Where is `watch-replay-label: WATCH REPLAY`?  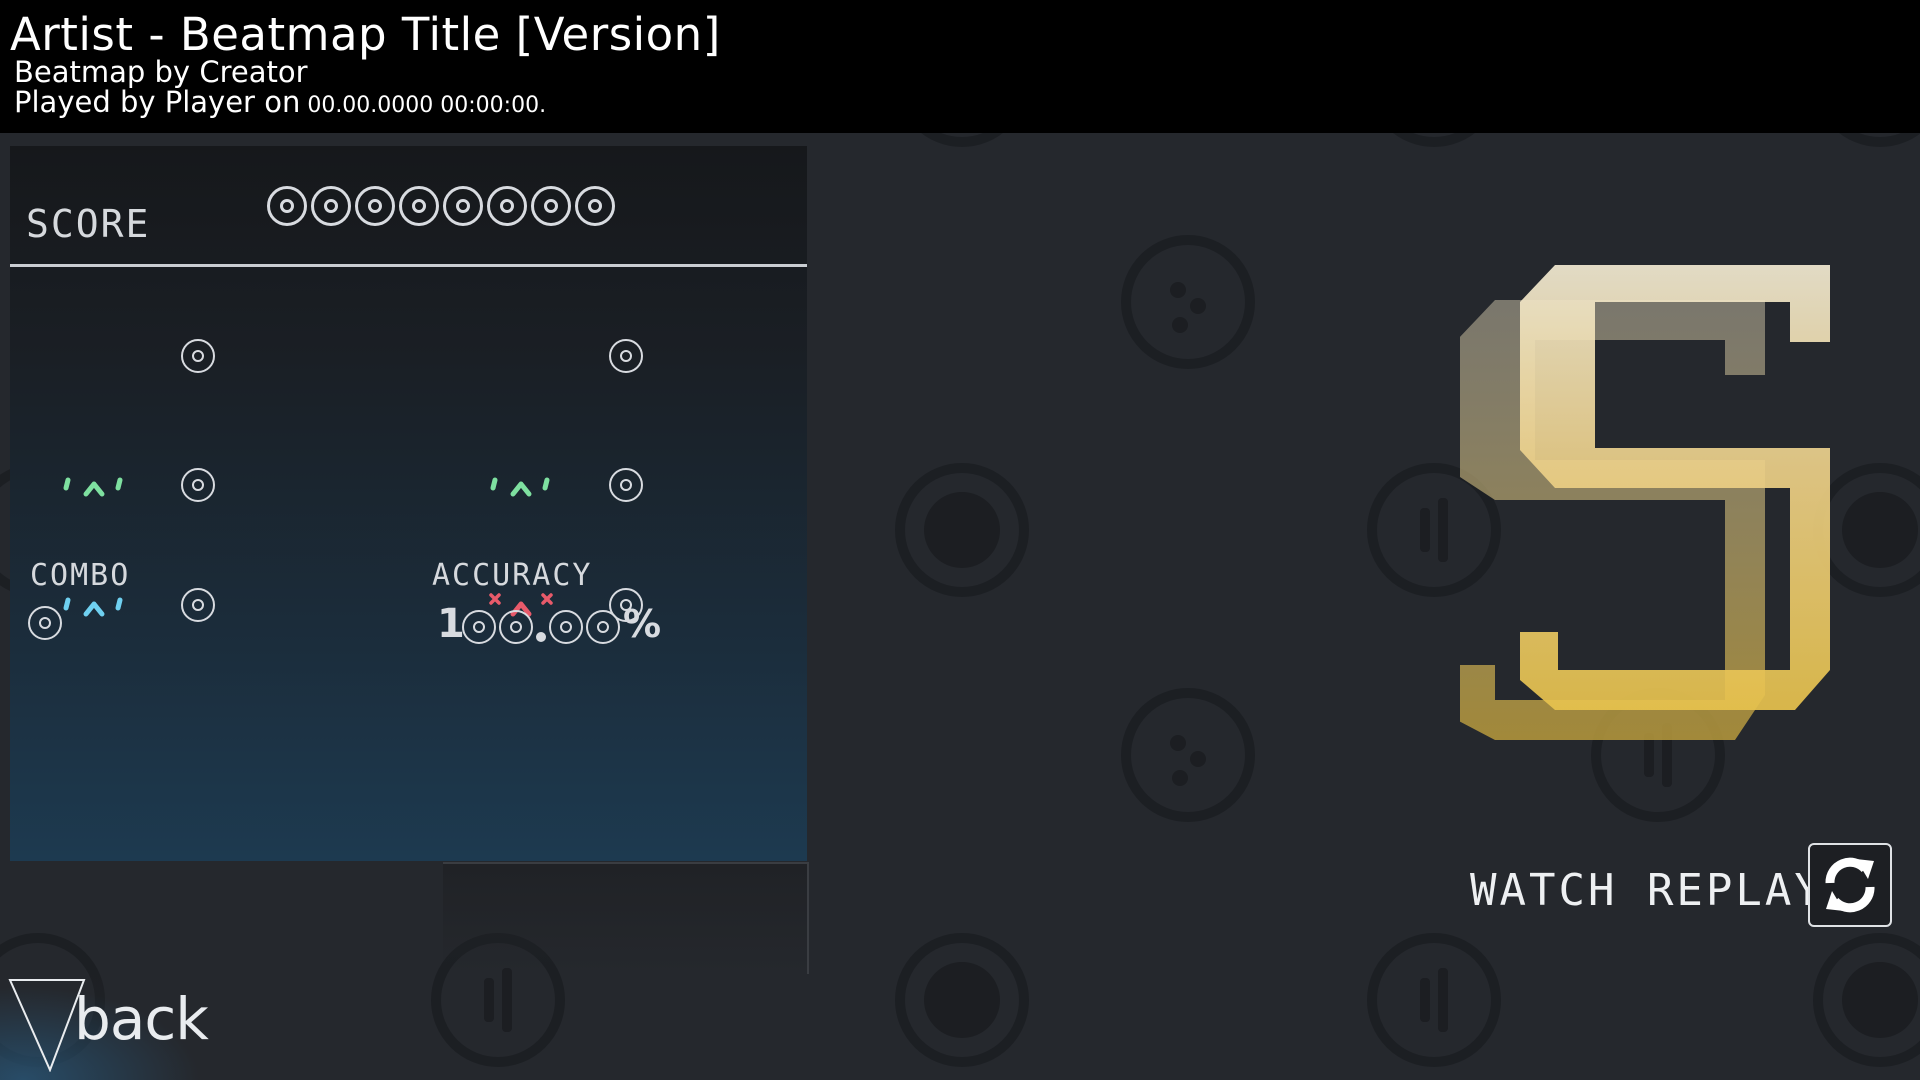 watch-replay-label: WATCH REPLAY is located at coordinates (1647, 890).